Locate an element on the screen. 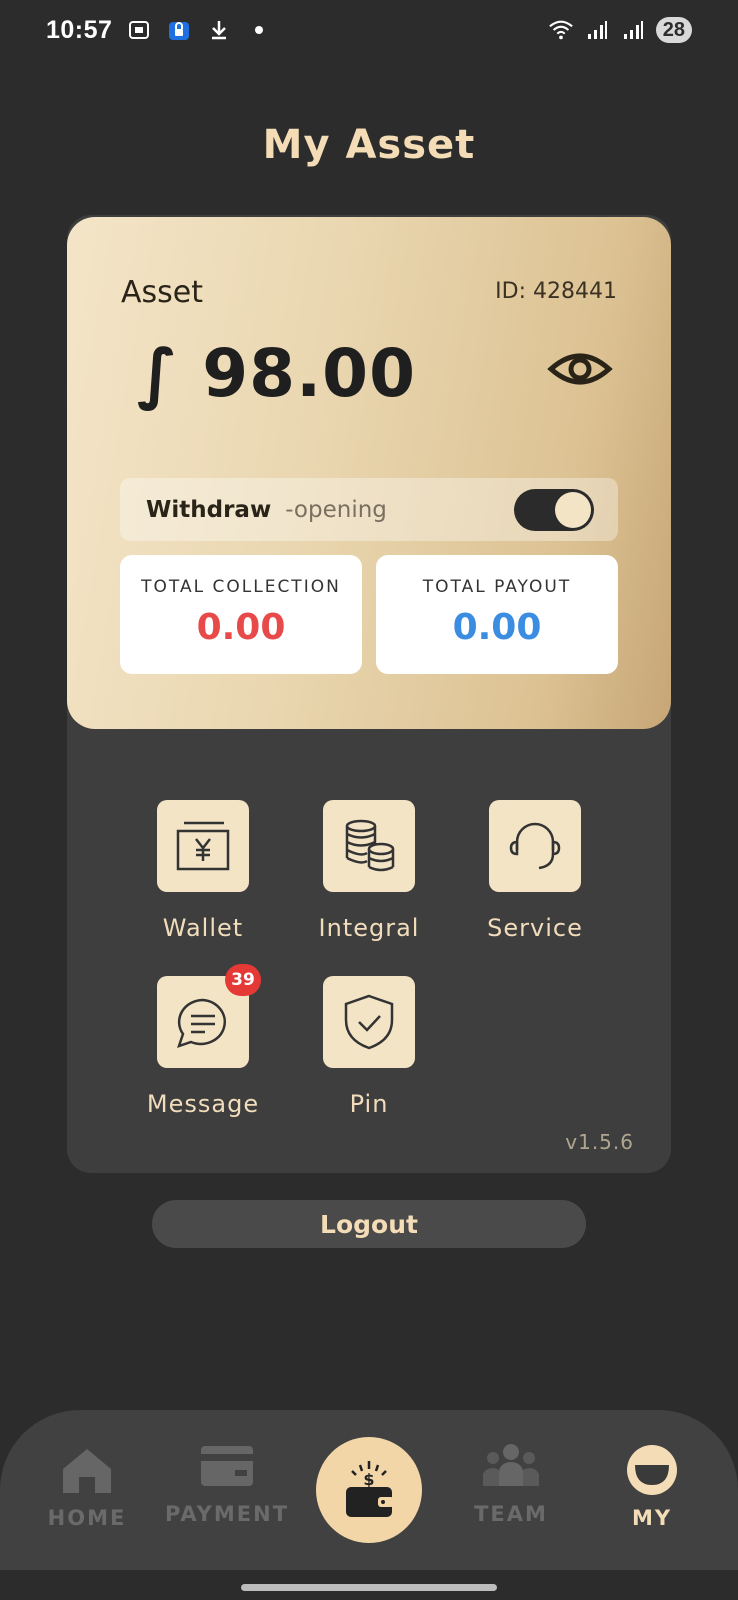 Image resolution: width=738 pixels, height=1600 pixels. nav-item-my: MY is located at coordinates (652, 1486).